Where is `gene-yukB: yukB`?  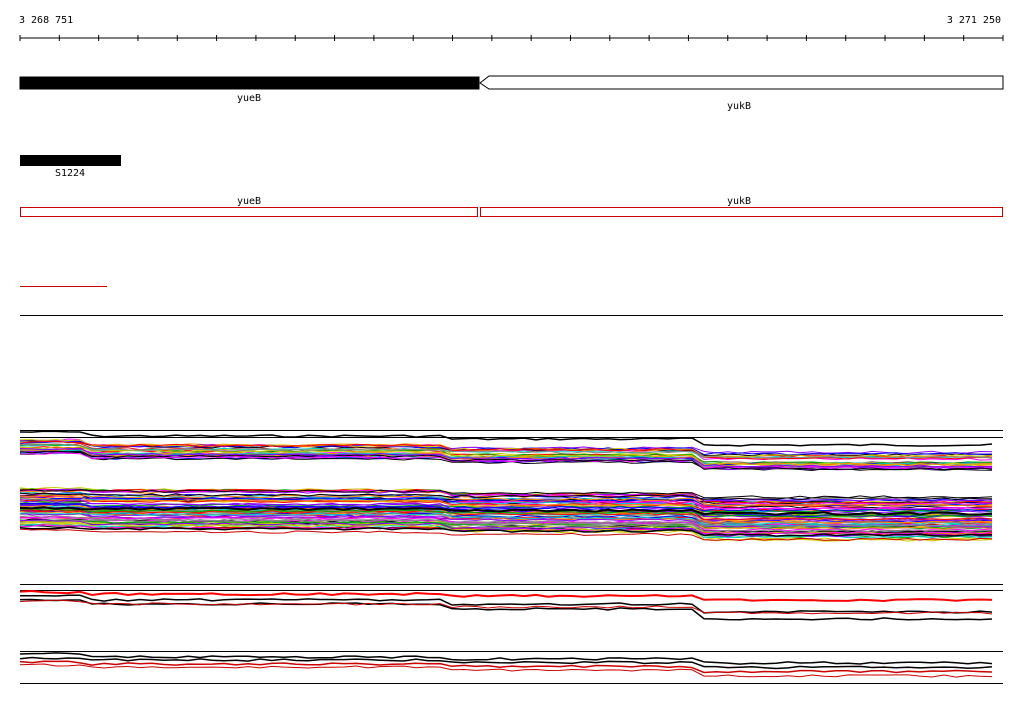 gene-yukB: yukB is located at coordinates (741, 93).